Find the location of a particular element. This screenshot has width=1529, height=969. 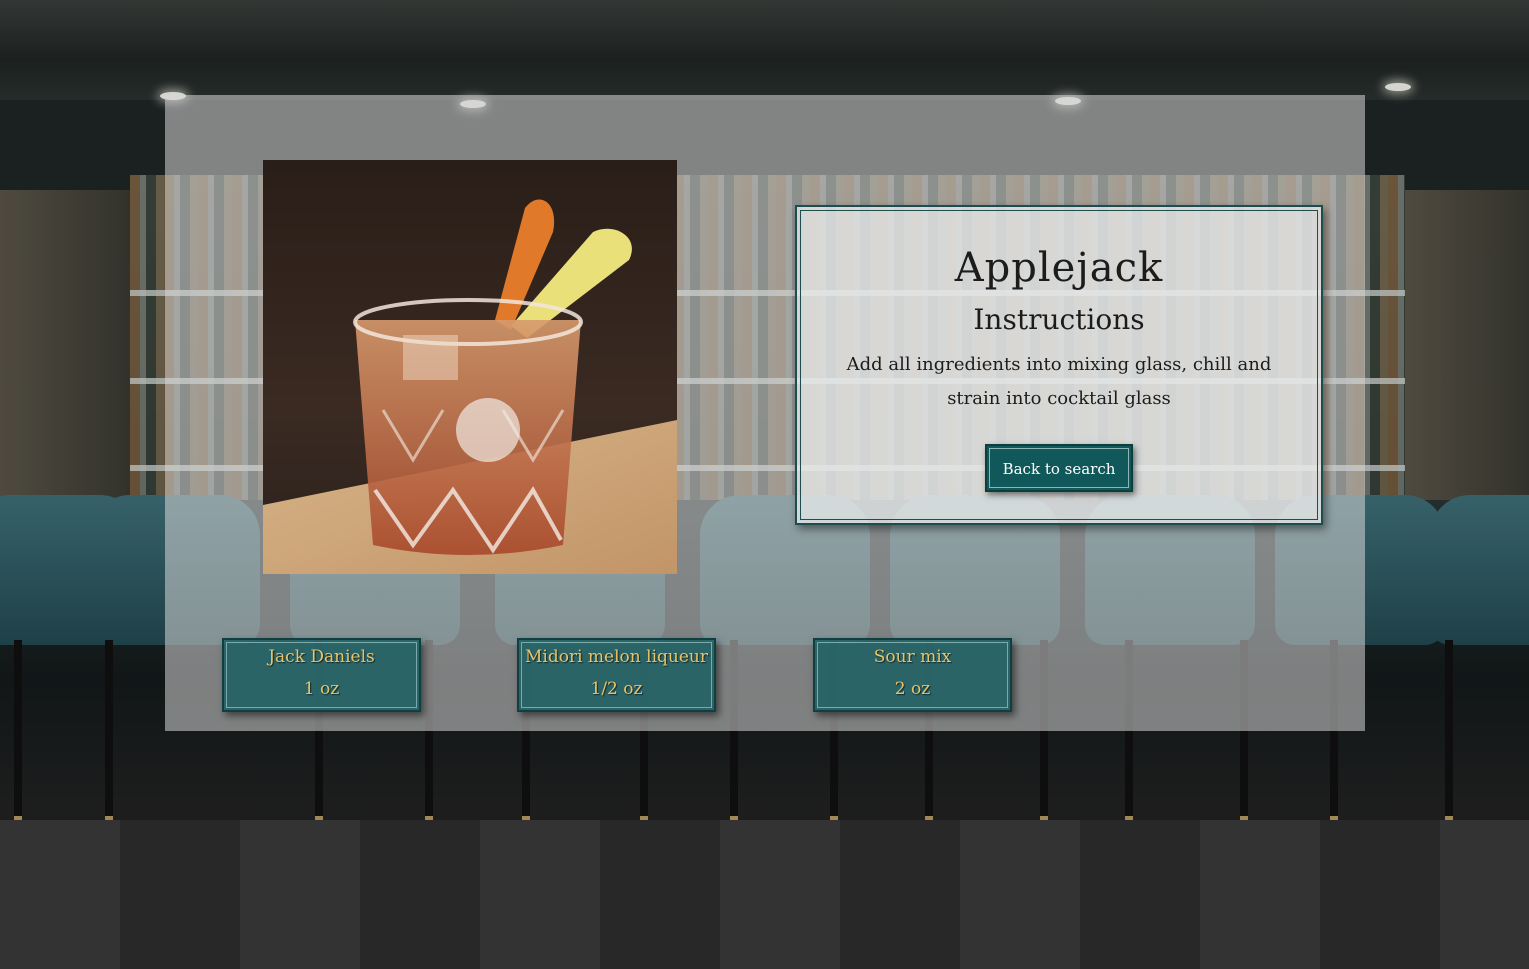

ingredient-card: Sour mix 2 oz is located at coordinates (912, 675).